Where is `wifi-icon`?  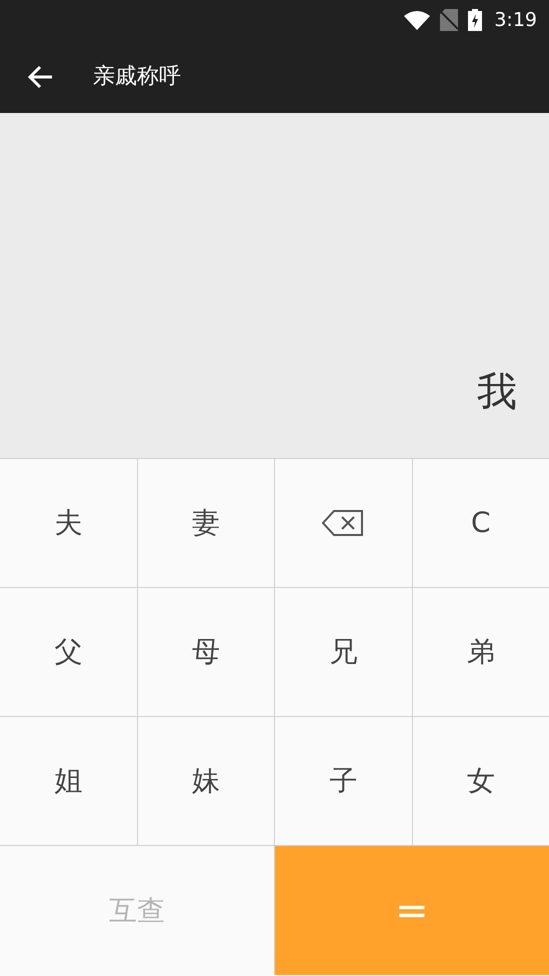
wifi-icon is located at coordinates (417, 20).